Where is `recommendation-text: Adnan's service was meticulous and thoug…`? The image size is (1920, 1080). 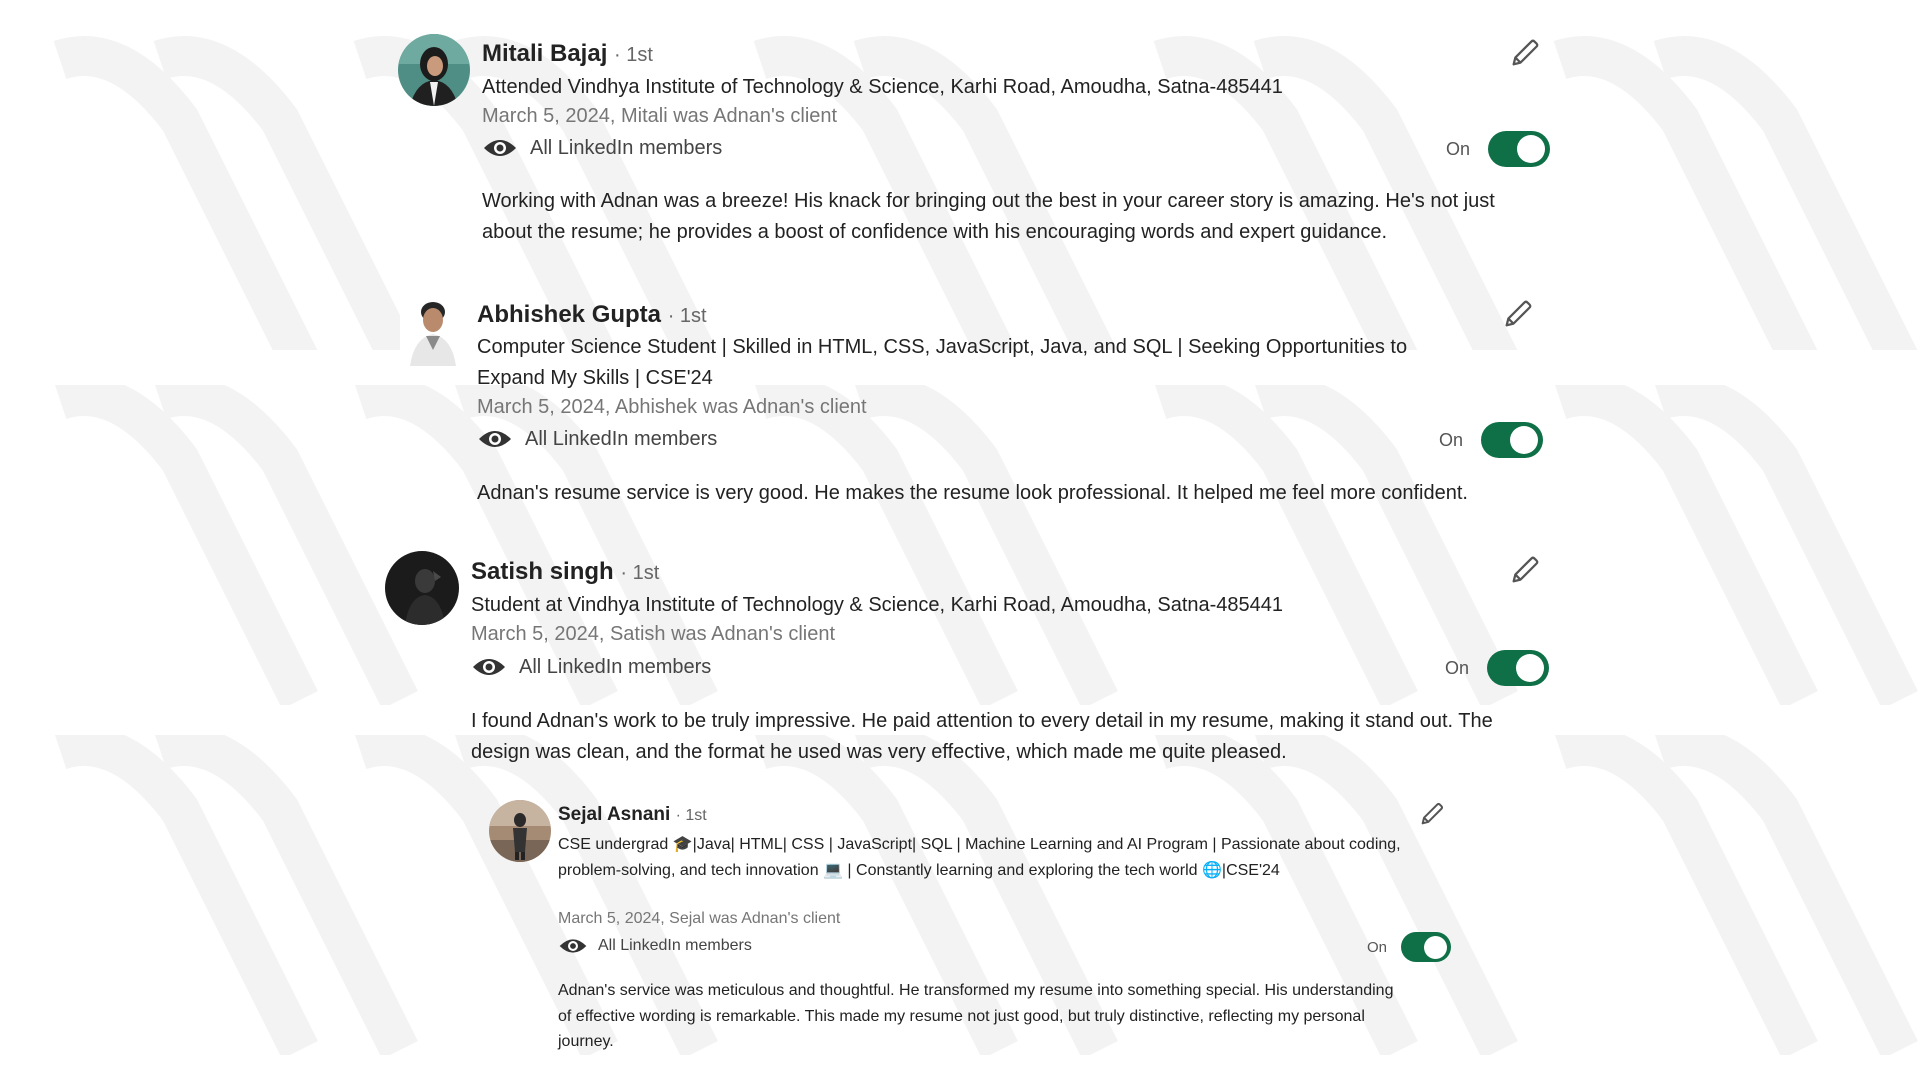
recommendation-text: Adnan's service was meticulous and thoug… is located at coordinates (976, 1016).